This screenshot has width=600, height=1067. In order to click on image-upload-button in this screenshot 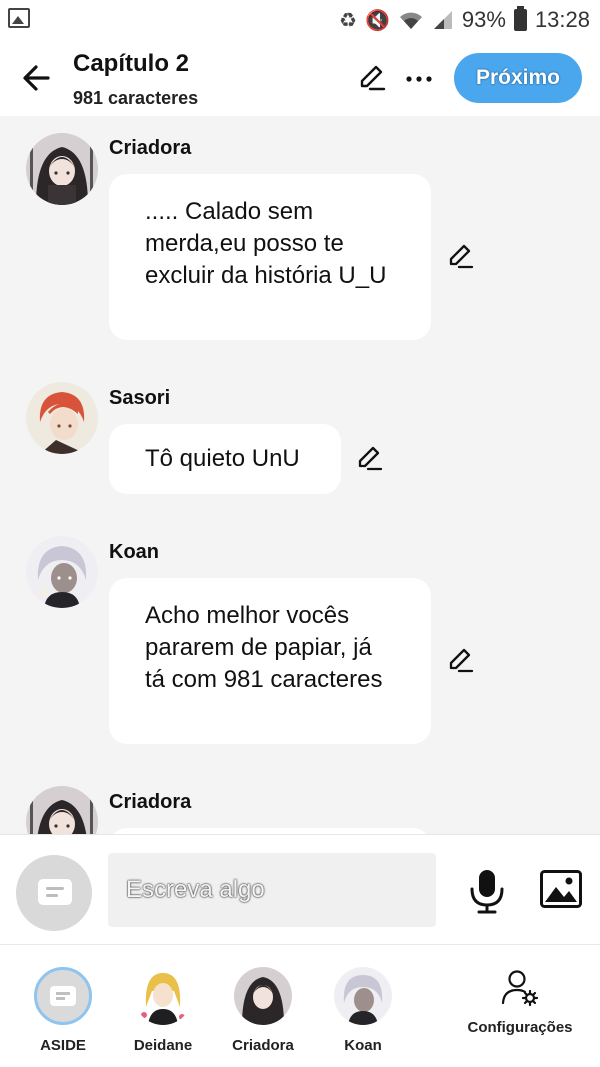, I will do `click(561, 889)`.